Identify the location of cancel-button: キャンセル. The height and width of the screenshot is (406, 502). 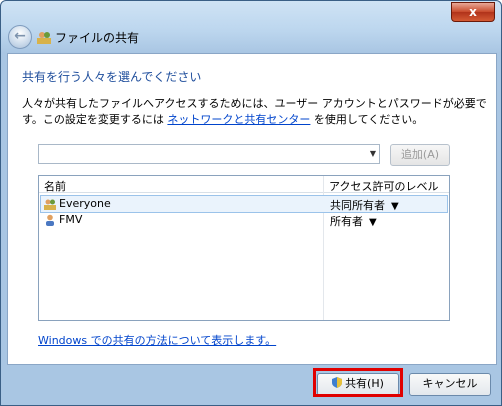
(450, 384).